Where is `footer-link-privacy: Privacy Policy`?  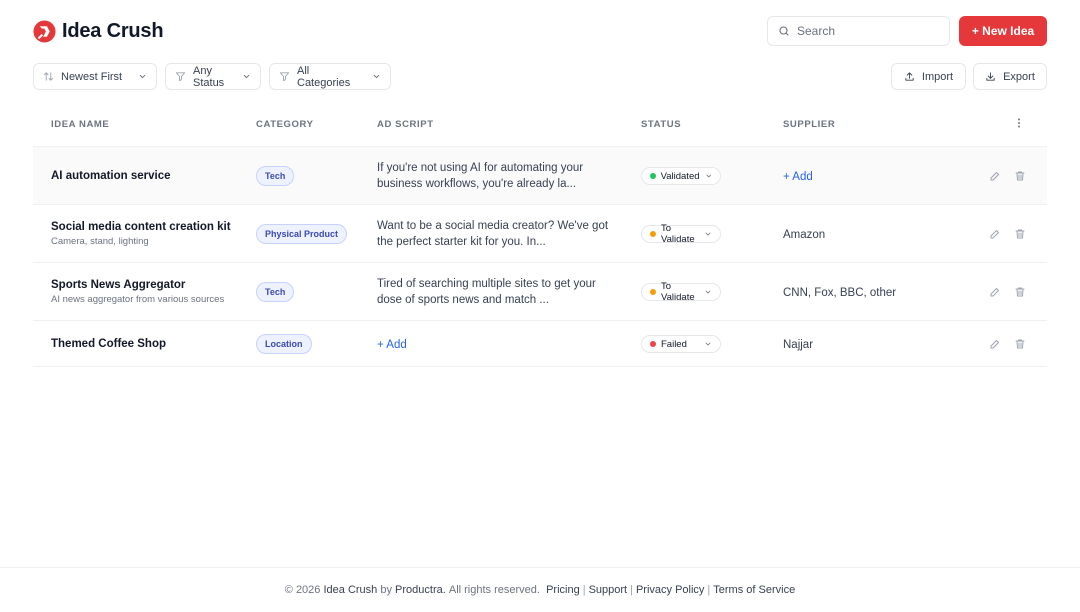 footer-link-privacy: Privacy Policy is located at coordinates (670, 590).